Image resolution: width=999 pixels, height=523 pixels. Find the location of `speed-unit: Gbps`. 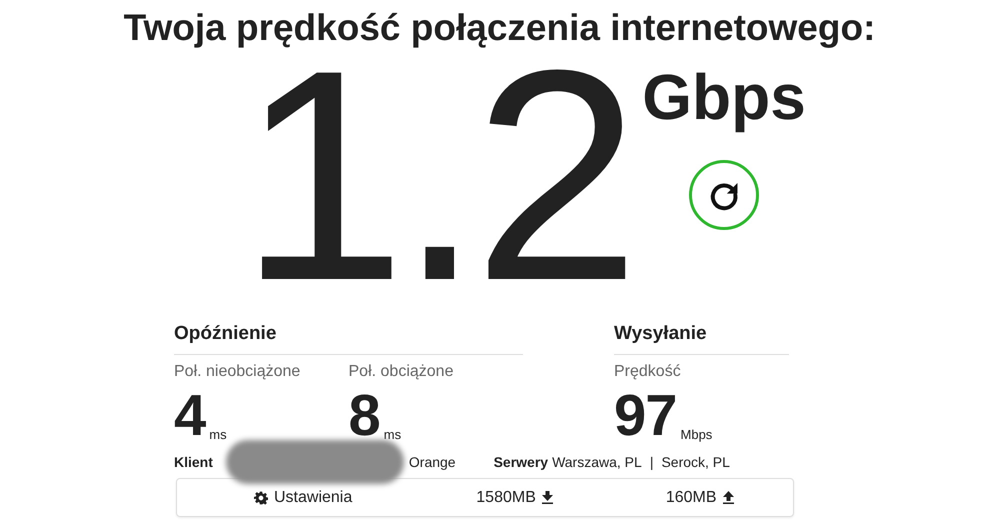

speed-unit: Gbps is located at coordinates (724, 97).